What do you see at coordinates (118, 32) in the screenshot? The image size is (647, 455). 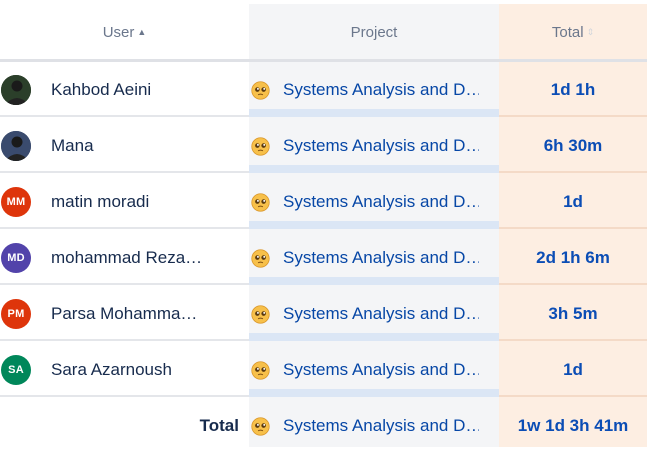 I see `column-header-user-label: User` at bounding box center [118, 32].